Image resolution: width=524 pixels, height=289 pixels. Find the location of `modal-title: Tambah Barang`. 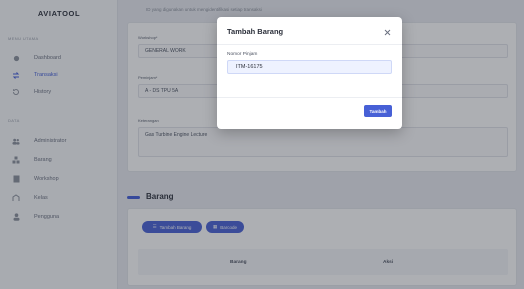

modal-title: Tambah Barang is located at coordinates (255, 31).